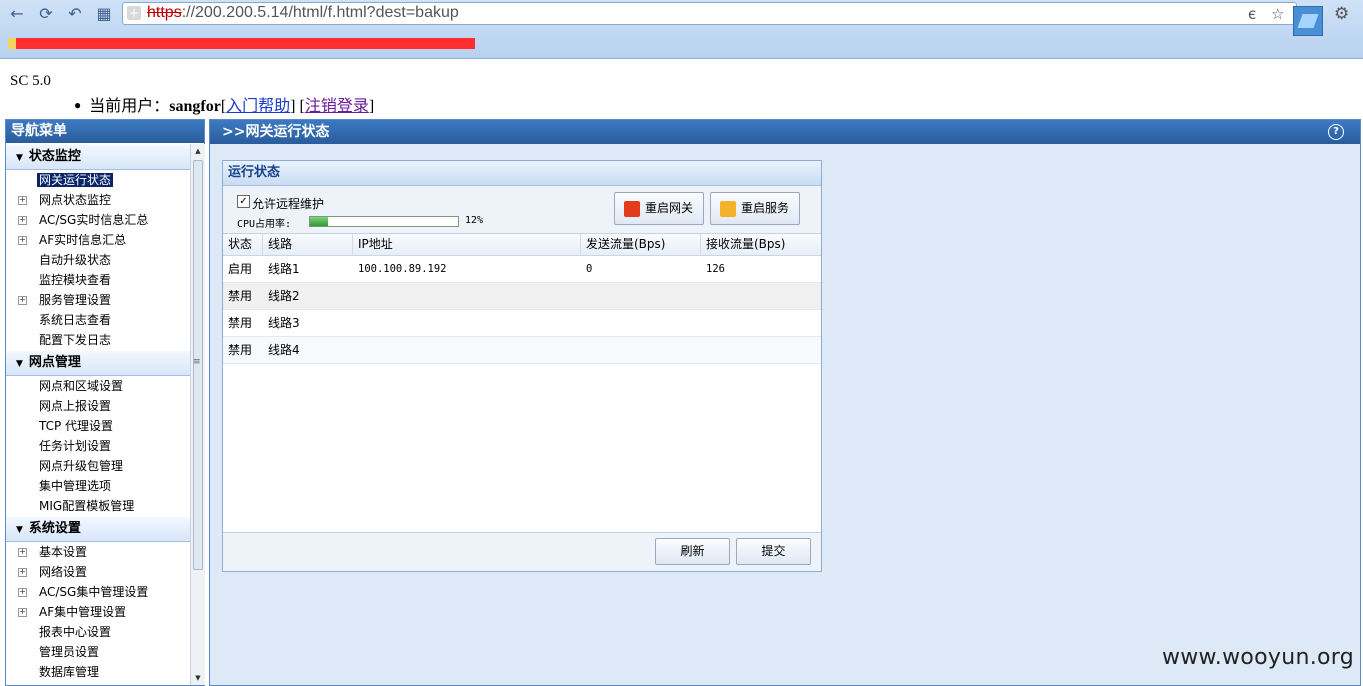  I want to click on nav-item: 管理员设置, so click(98, 652).